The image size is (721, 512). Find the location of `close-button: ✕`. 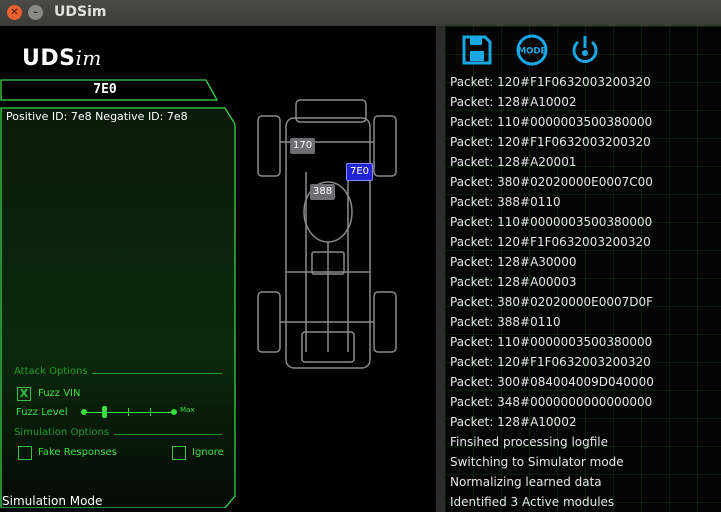

close-button: ✕ is located at coordinates (14, 12).